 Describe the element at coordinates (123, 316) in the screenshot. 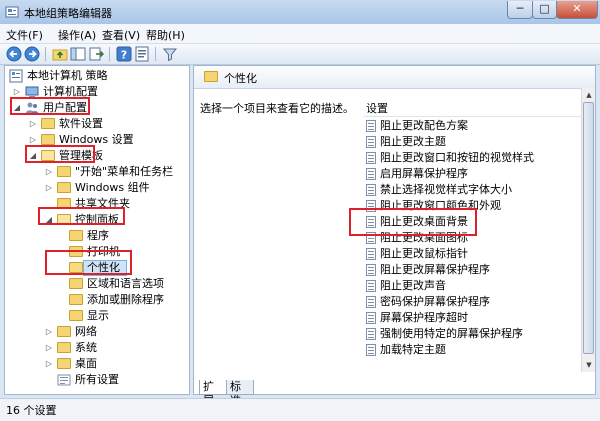

I see `tree-item-display: 显示` at that location.